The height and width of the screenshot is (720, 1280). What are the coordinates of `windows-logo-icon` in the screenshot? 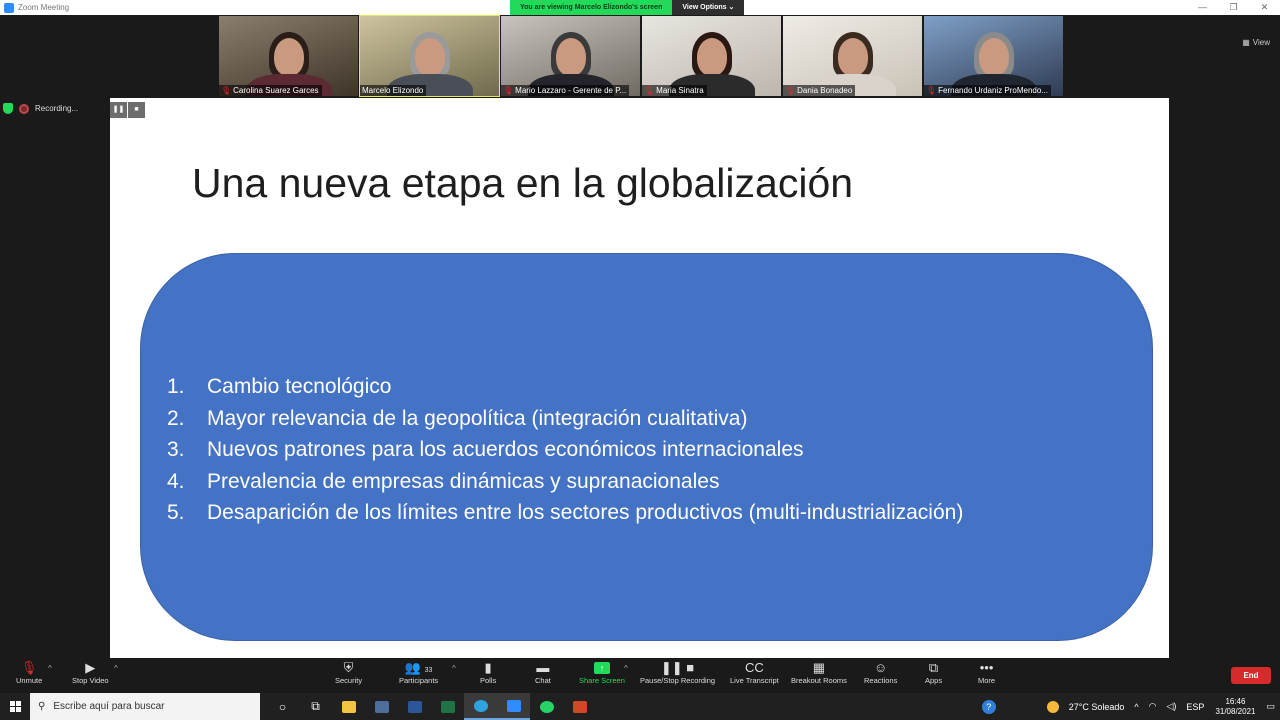 It's located at (15, 706).